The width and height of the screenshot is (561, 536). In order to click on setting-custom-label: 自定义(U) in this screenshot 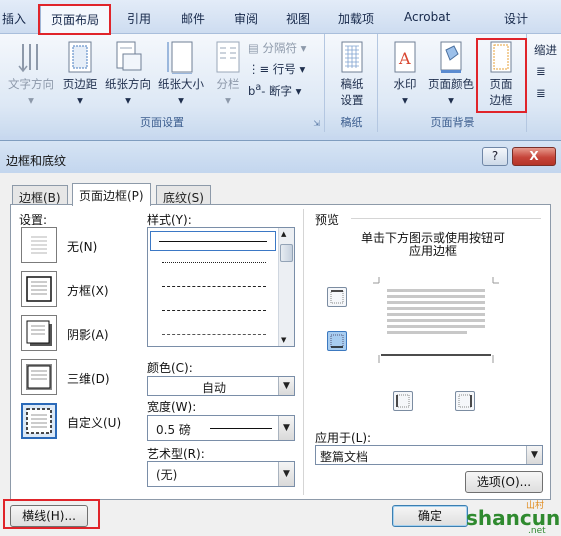, I will do `click(94, 422)`.